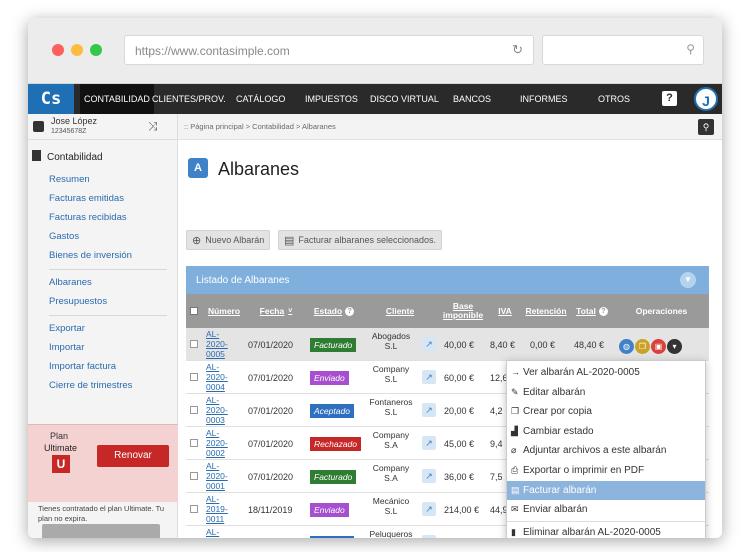  I want to click on paperclip-icon: ◍, so click(626, 346).